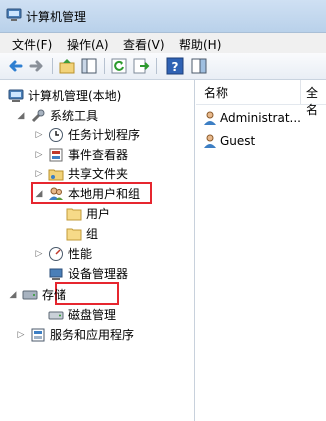  I want to click on export-list-icon, so click(141, 66).